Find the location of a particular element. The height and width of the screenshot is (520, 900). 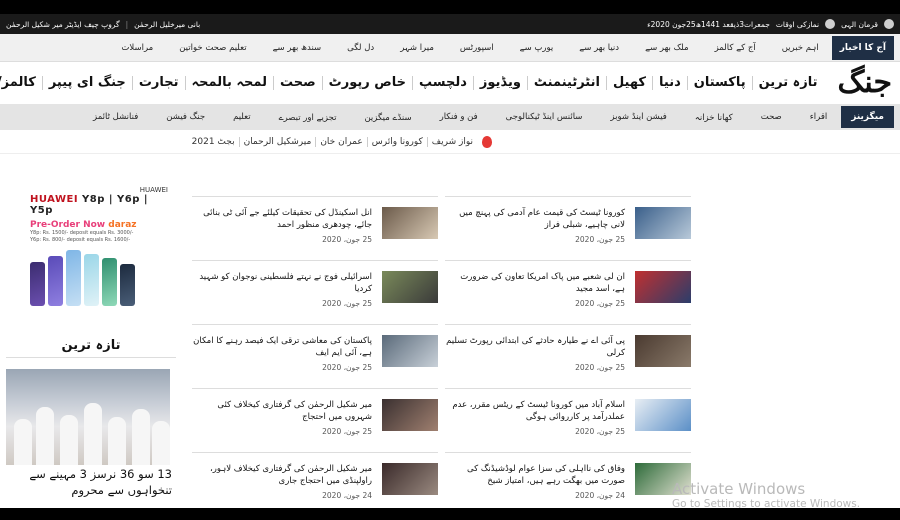

editor-text: گروپ چیف ایڈیٹر میر شکیل الرحمٰن is located at coordinates (63, 24).